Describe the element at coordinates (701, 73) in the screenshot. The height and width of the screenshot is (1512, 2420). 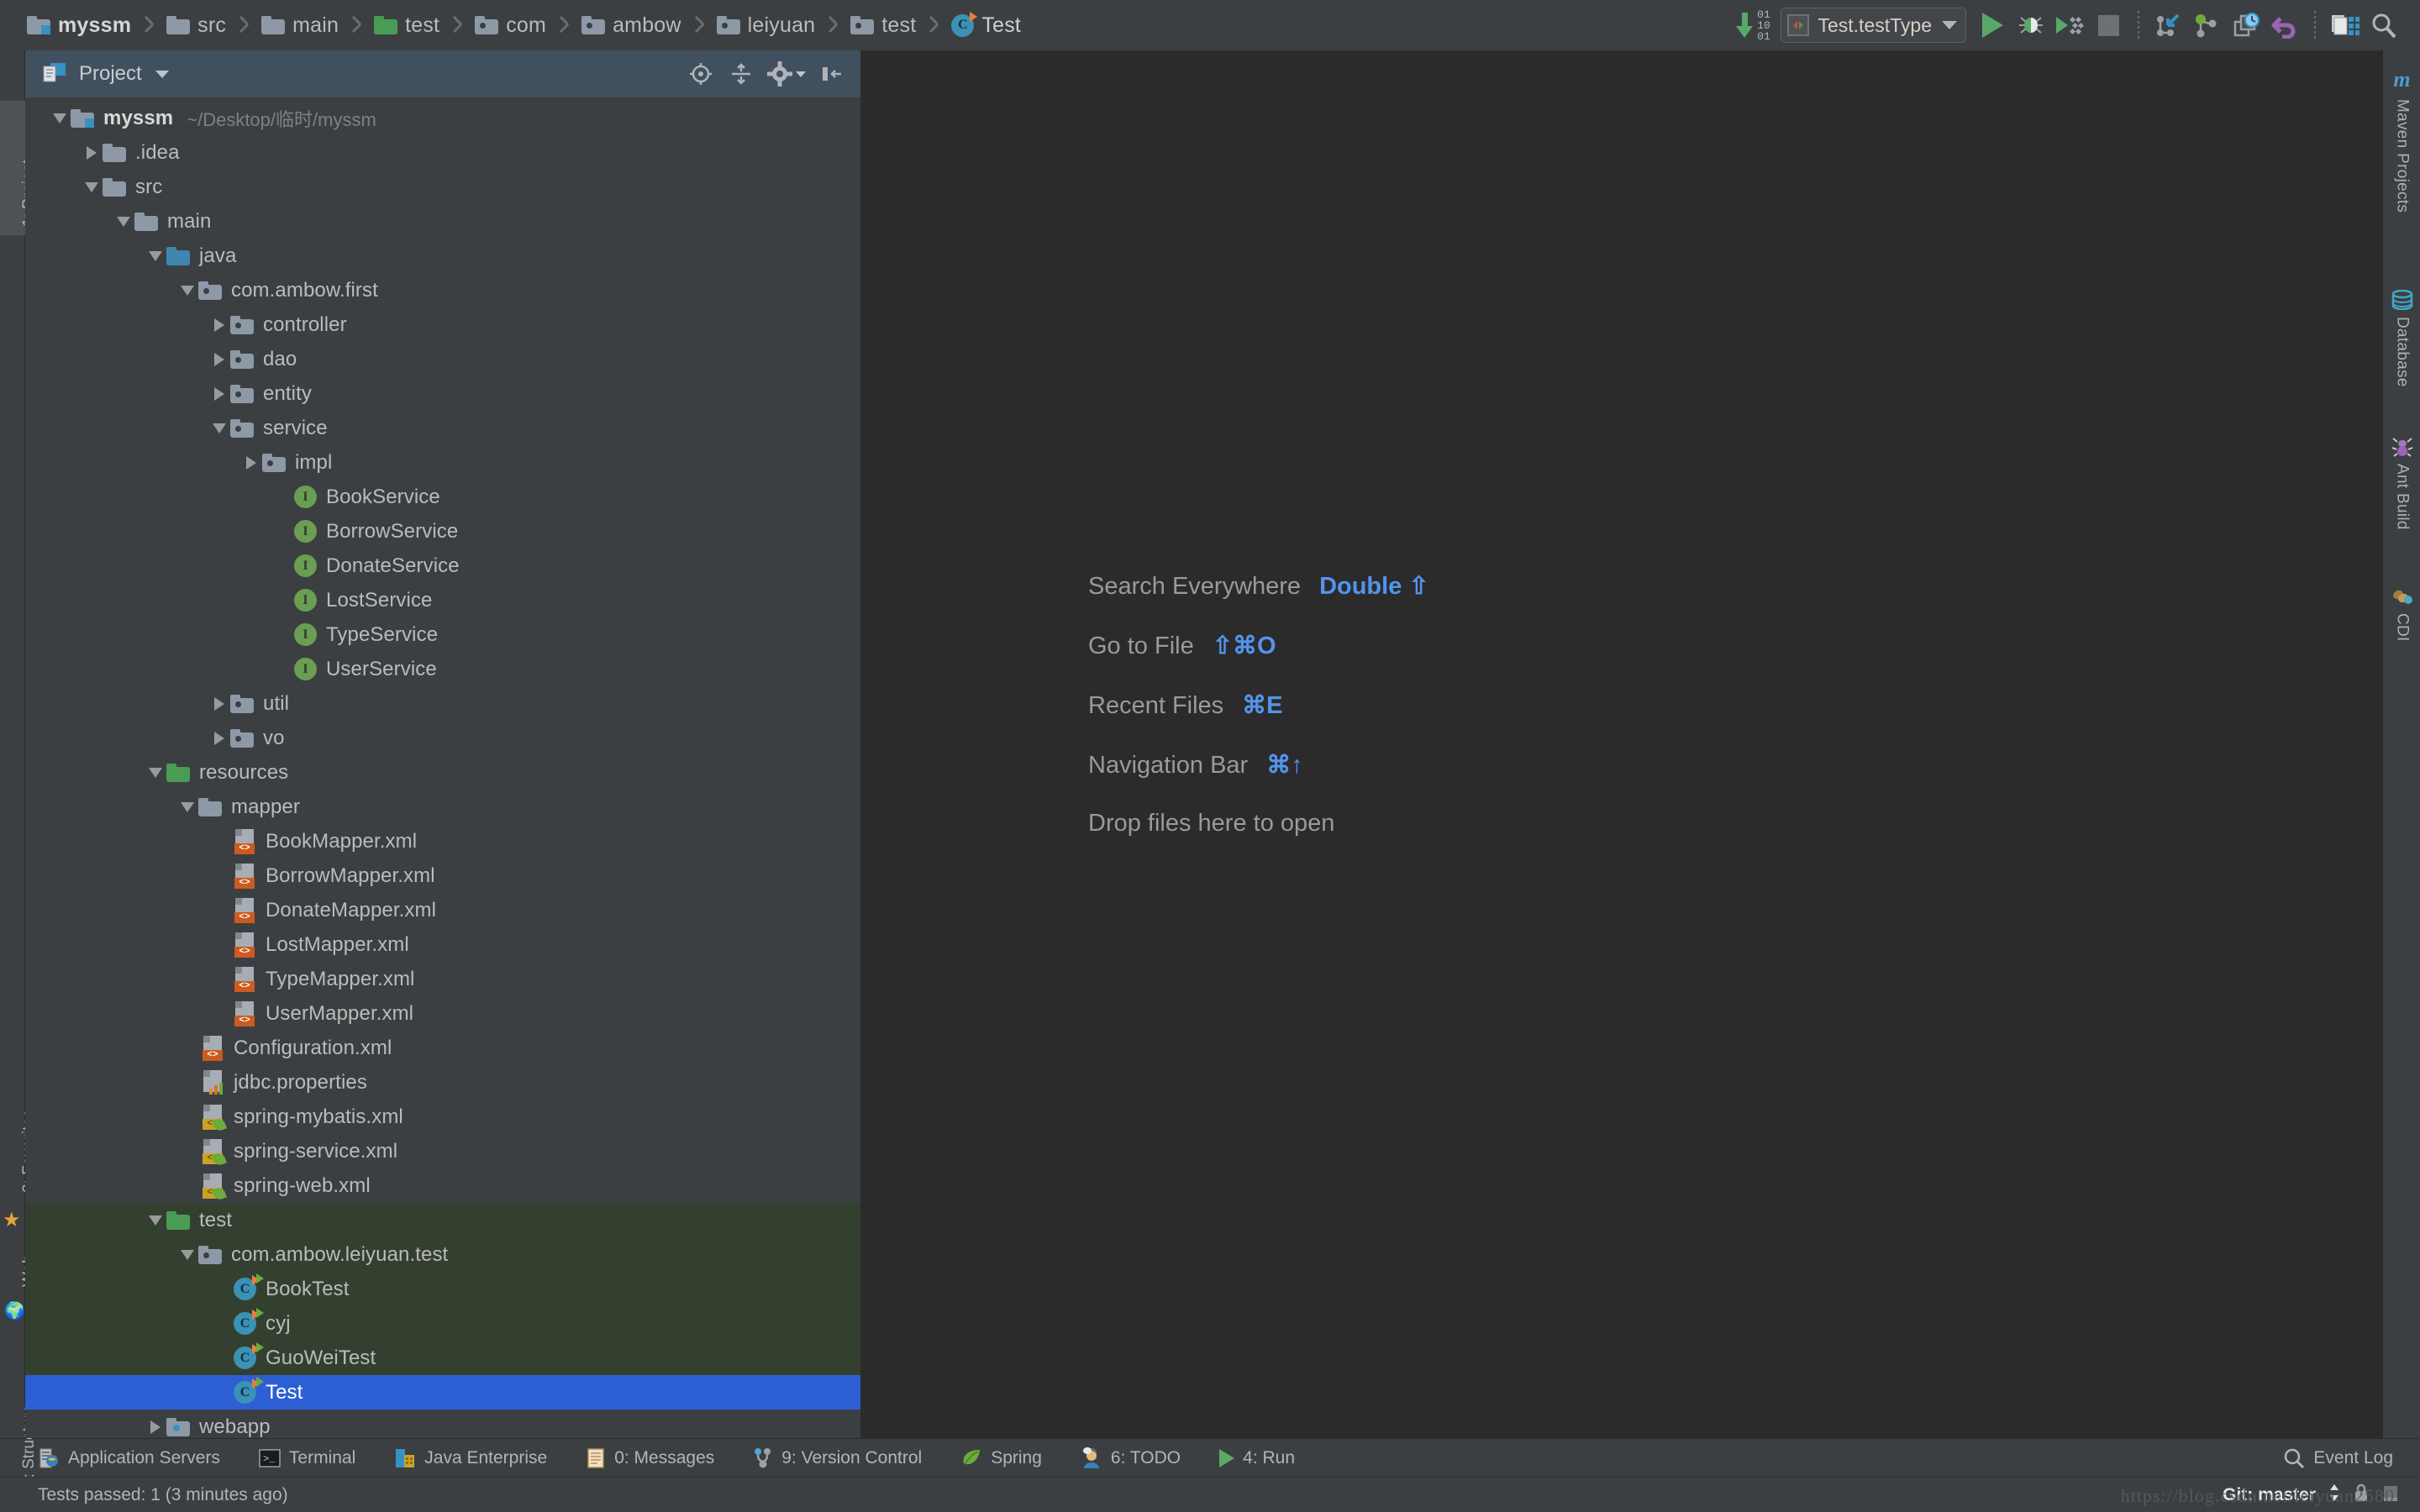
I see `locate-icon` at that location.